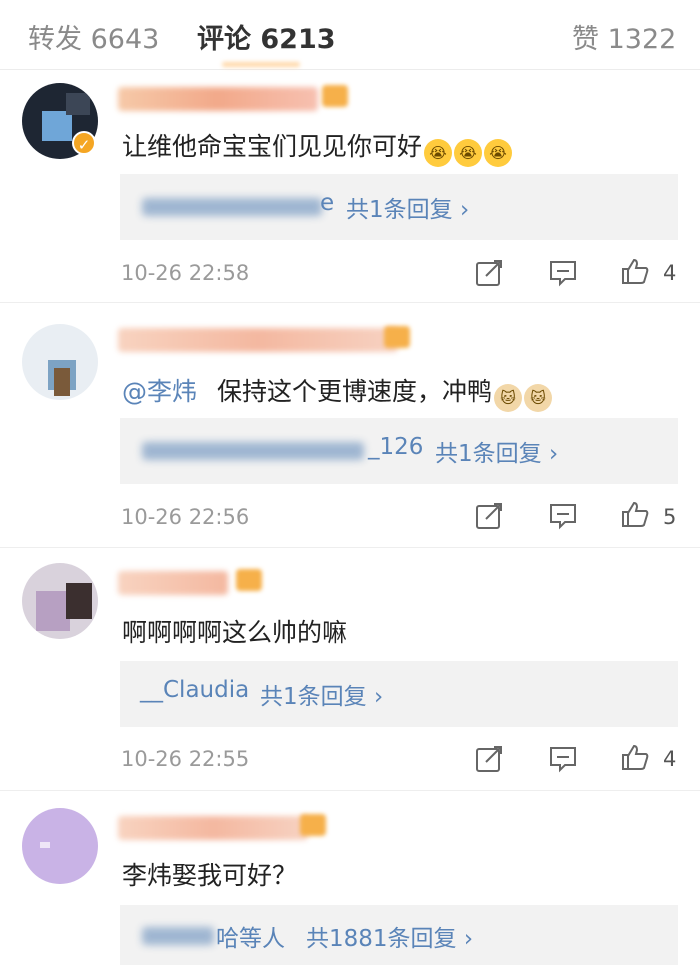  What do you see at coordinates (350, 35) in the screenshot?
I see `comment-tabs: 转发 6643 评论 6213 赞 1322` at bounding box center [350, 35].